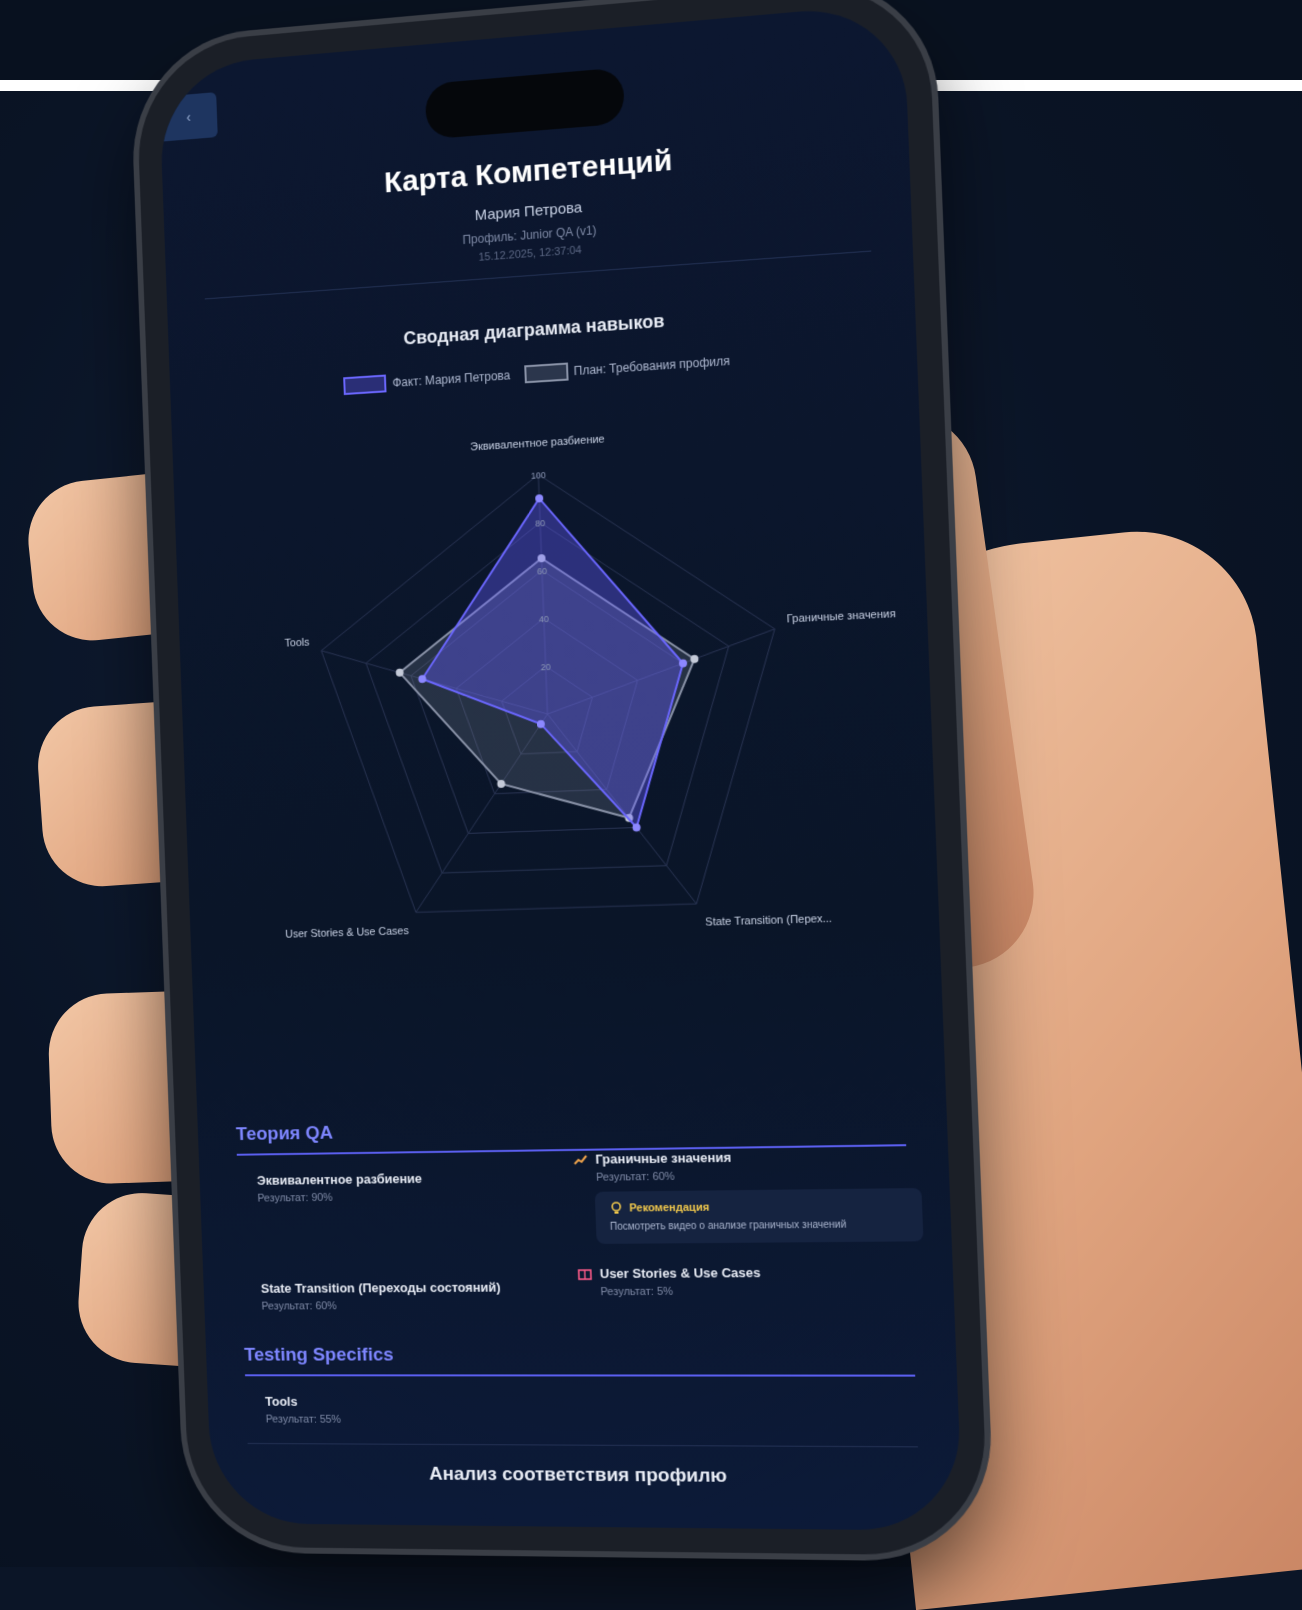  I want to click on skill-result: Результат: 5%, so click(636, 1292).